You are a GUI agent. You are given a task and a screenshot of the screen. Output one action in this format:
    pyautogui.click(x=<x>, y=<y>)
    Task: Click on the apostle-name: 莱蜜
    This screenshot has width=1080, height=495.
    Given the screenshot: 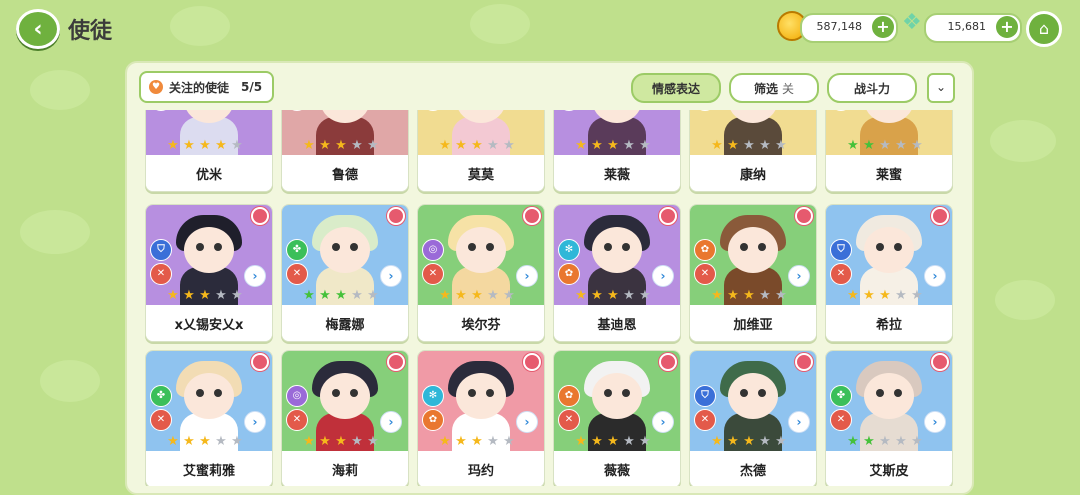 What is the action you would take?
    pyautogui.click(x=889, y=173)
    